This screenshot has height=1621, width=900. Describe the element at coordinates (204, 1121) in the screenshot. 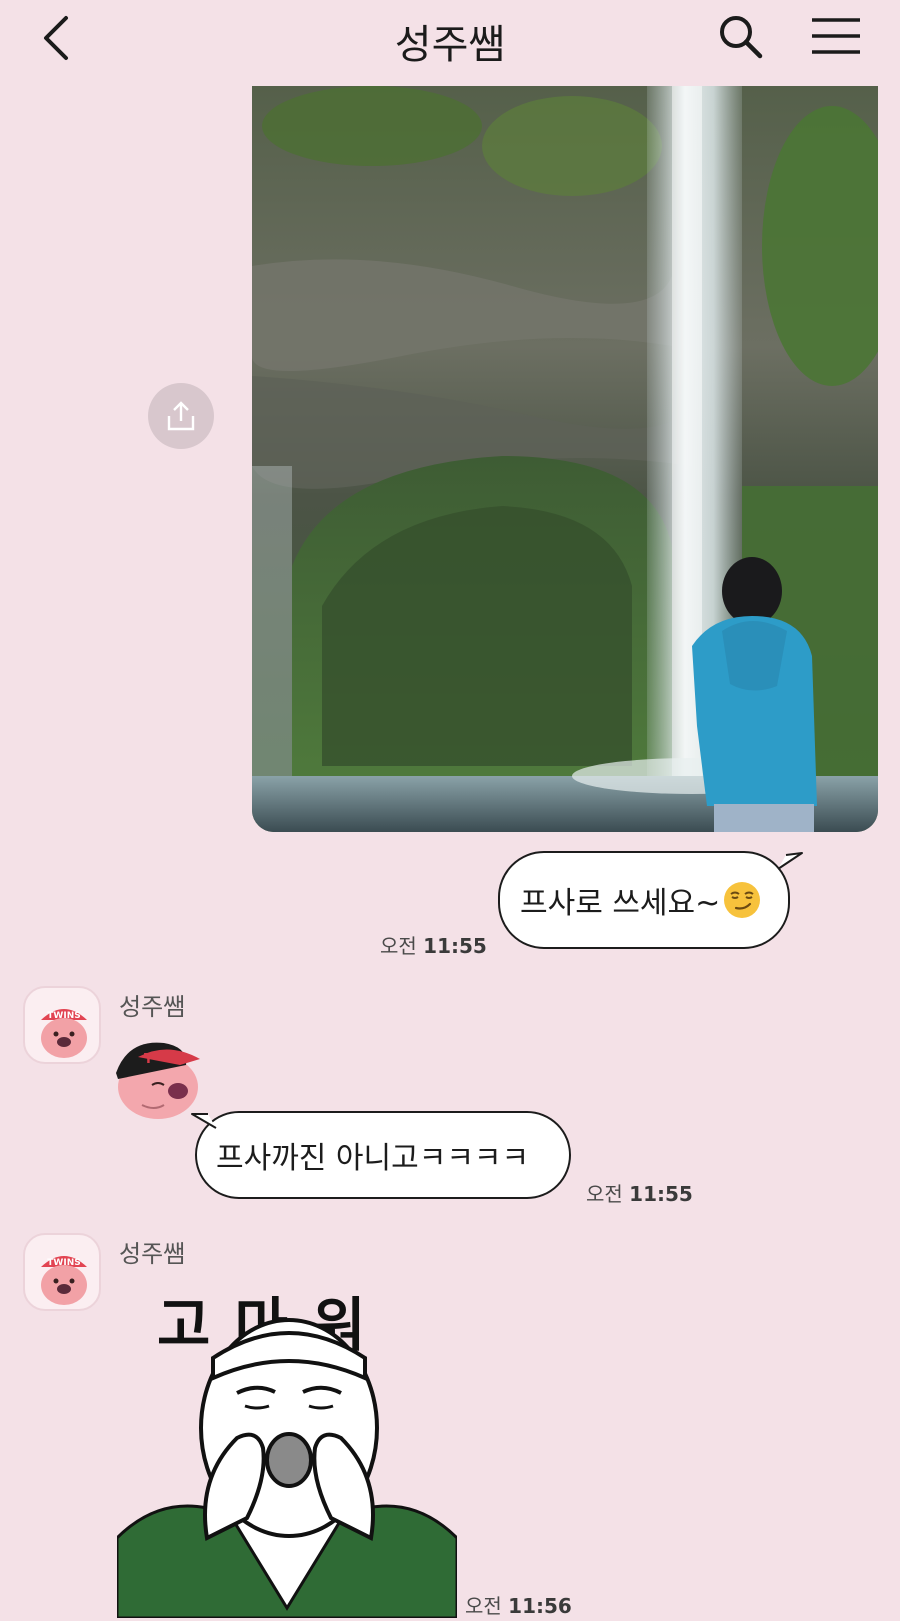

I see `incoming-bubble-tail` at that location.